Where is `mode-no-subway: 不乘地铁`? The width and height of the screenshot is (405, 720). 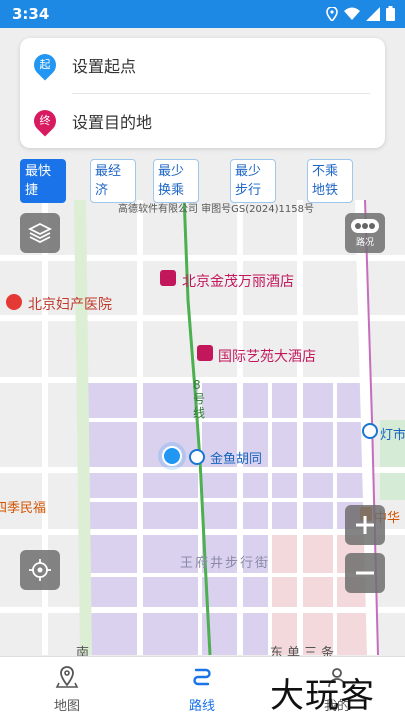
mode-no-subway: 不乘地铁 is located at coordinates (330, 181).